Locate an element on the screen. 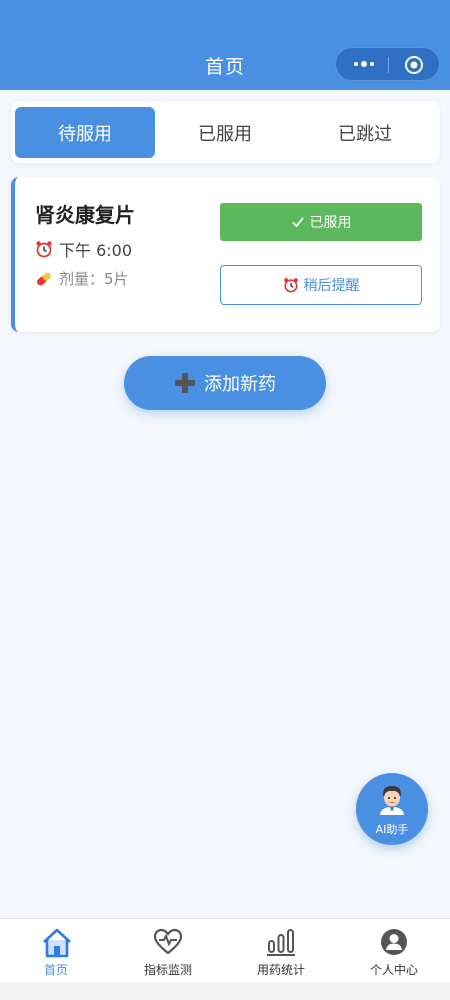  nav-home-label: 首页 is located at coordinates (55, 970).